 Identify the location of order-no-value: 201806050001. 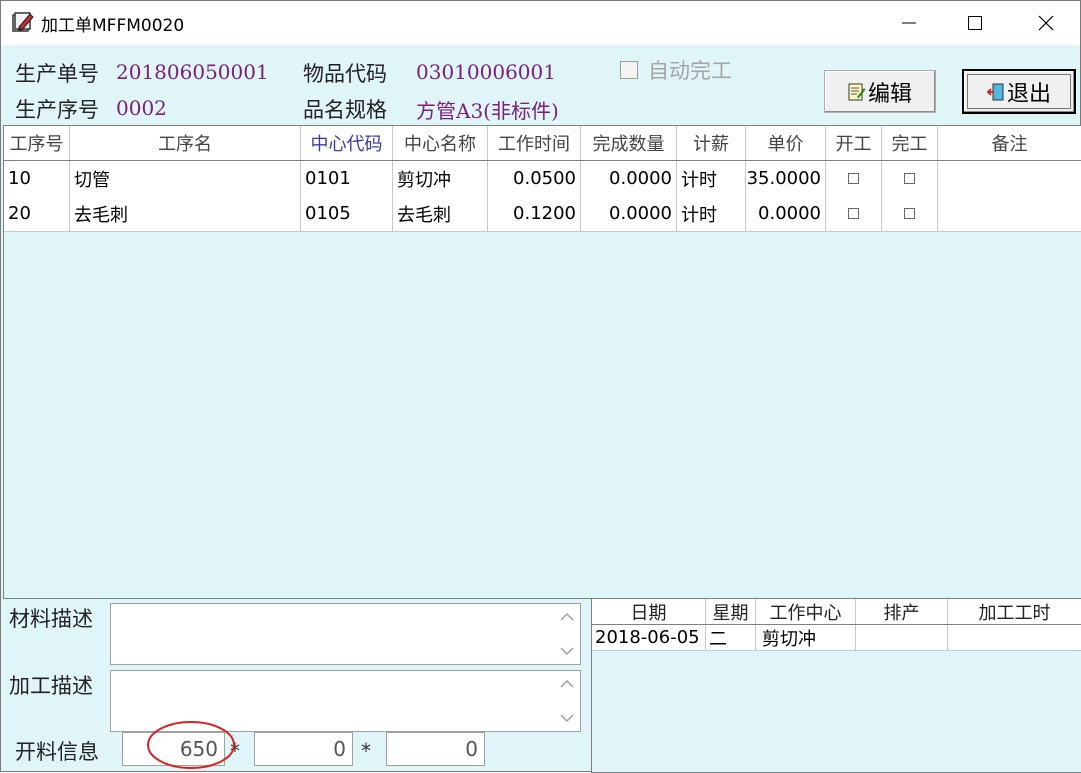
(192, 72).